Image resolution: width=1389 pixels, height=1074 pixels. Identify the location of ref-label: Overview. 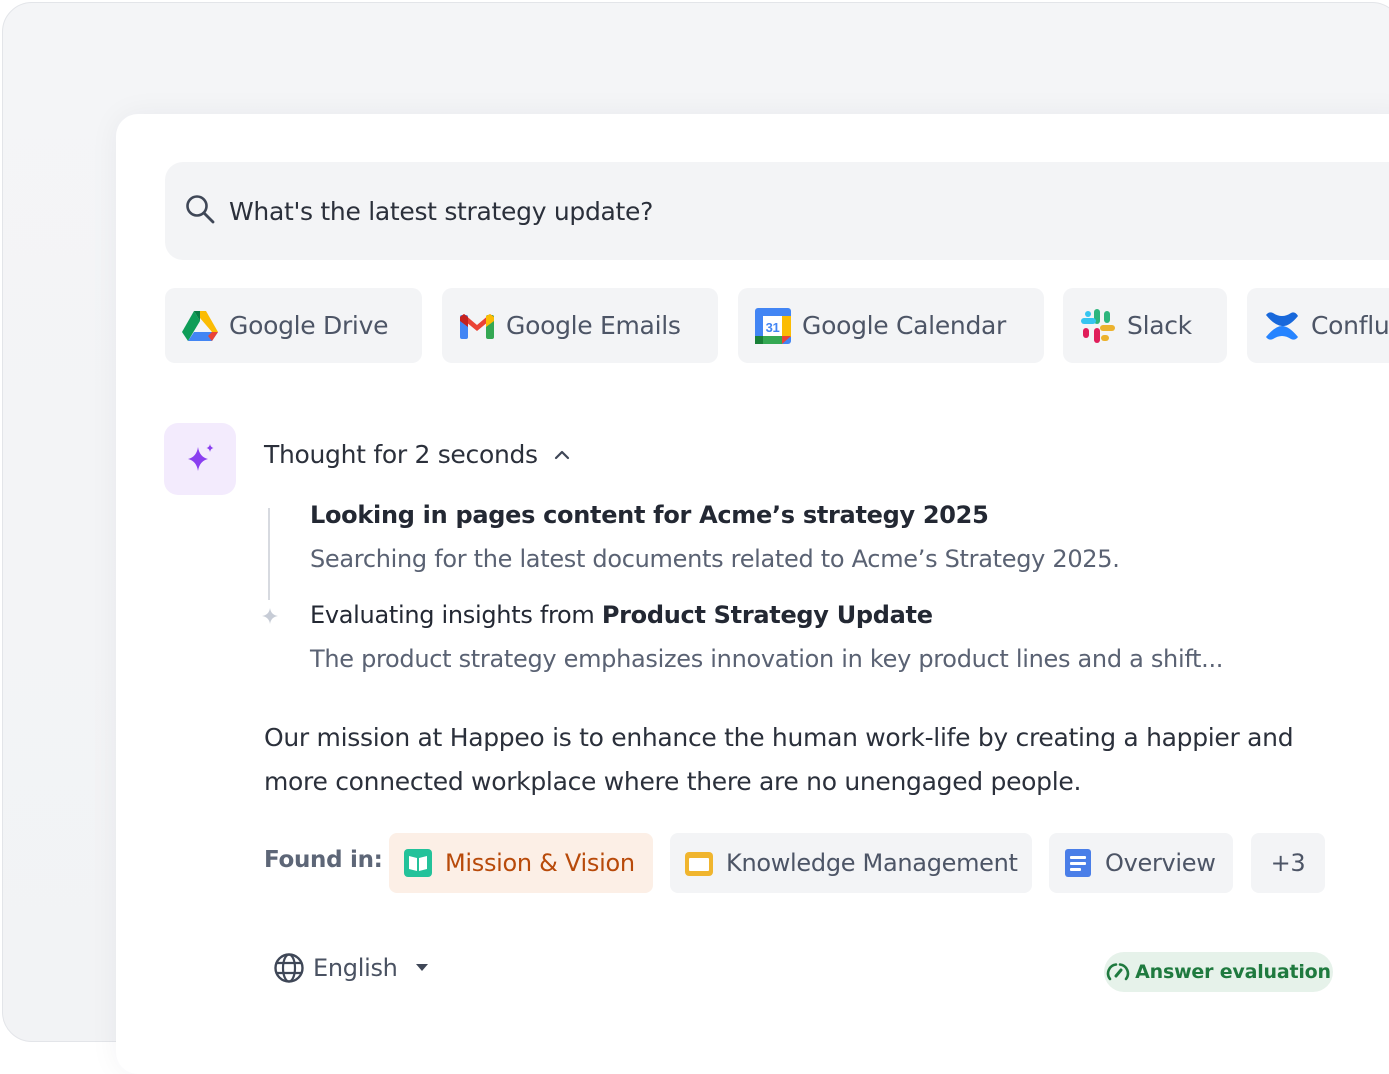
(1160, 863).